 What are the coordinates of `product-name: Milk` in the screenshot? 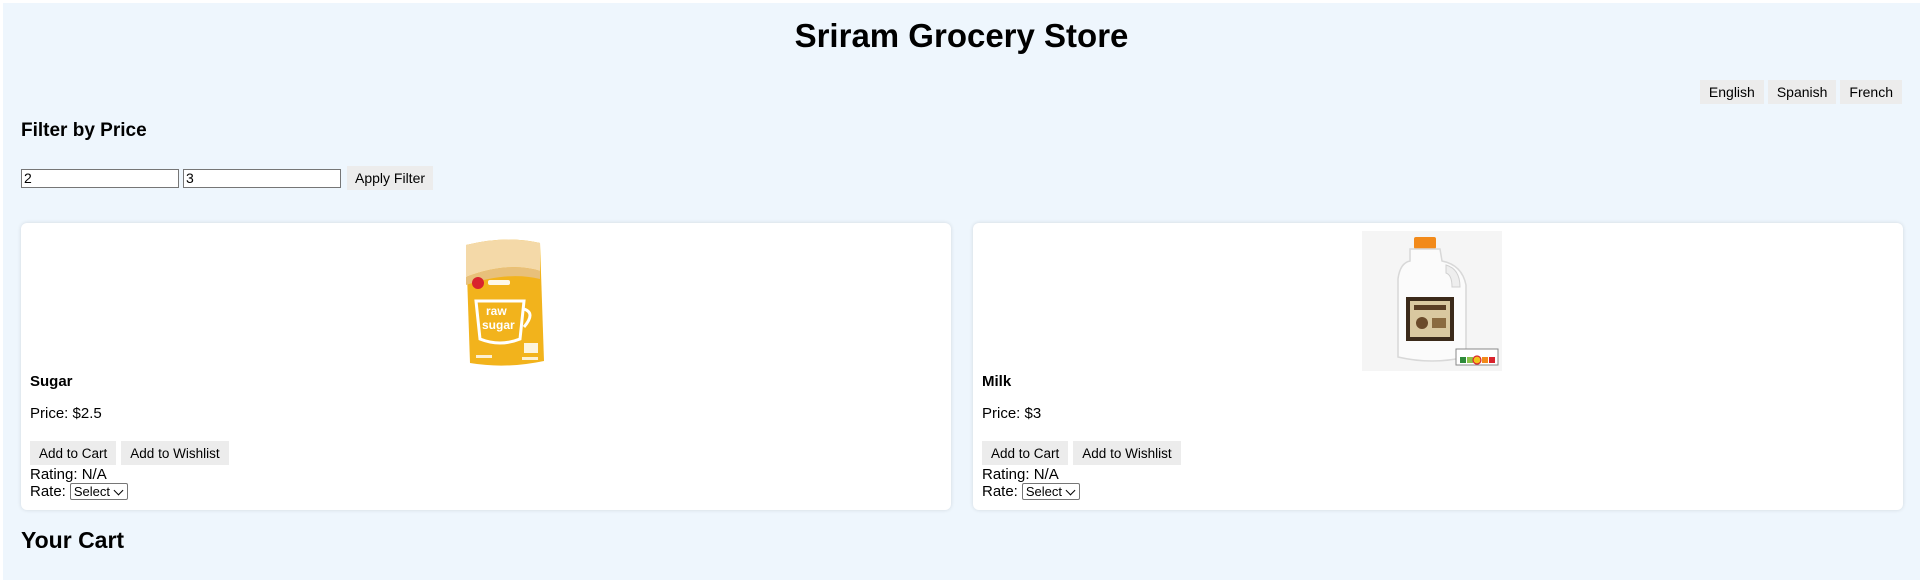 It's located at (997, 381).